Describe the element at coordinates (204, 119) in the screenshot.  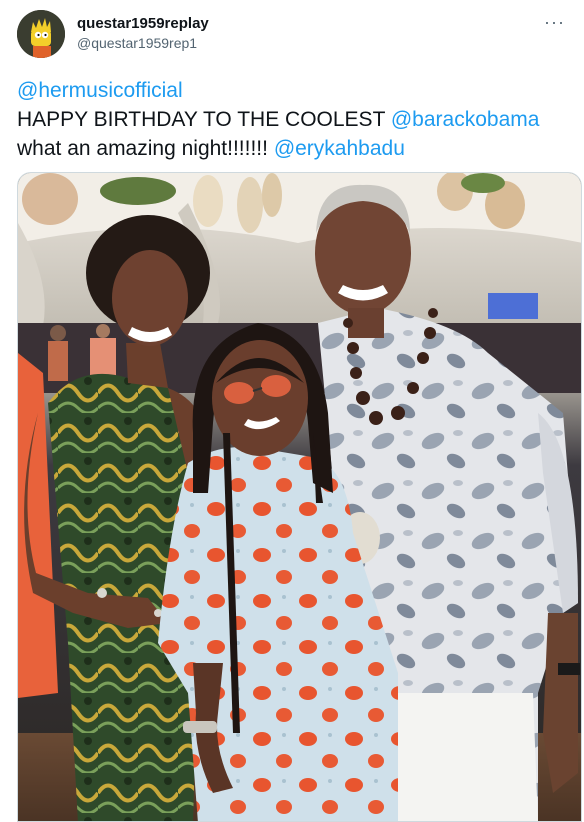
I see `tweet-text-segment: HAPPY BIRTHDAY TO THE COOLEST` at that location.